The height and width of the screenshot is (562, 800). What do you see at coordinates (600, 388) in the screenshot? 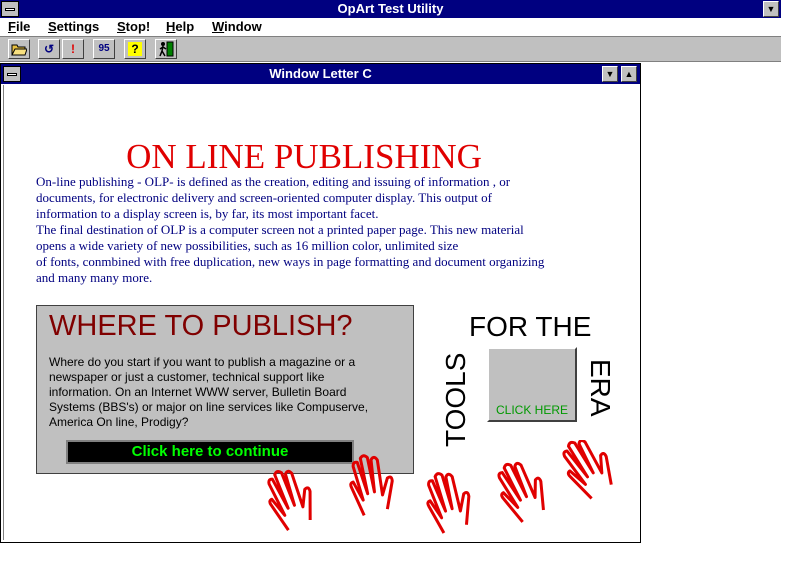
I see `tools-caption-right: ERA` at bounding box center [600, 388].